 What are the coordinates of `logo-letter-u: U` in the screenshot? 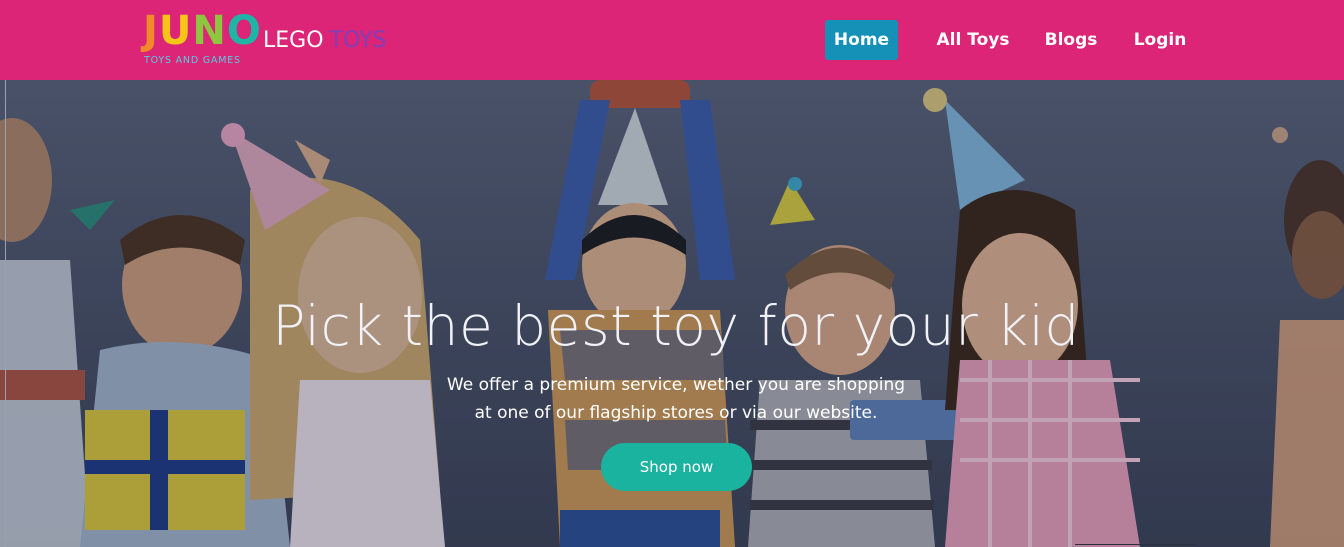 It's located at (175, 31).